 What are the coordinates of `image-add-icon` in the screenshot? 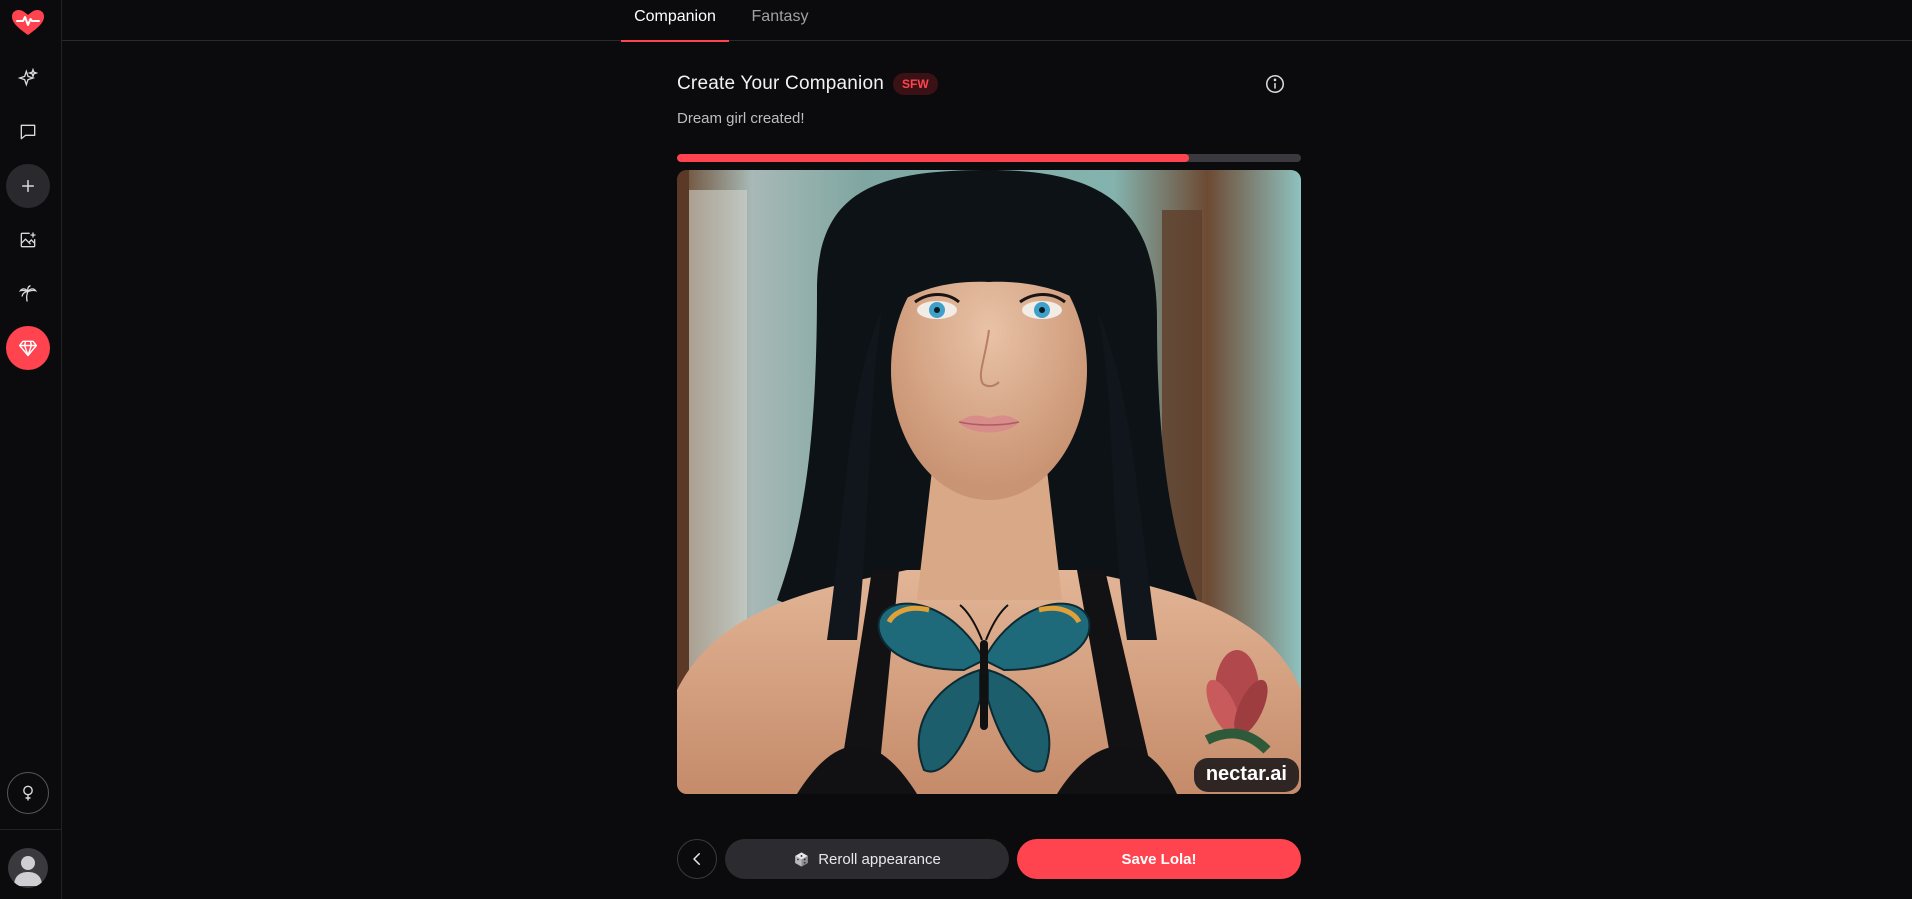 It's located at (28, 240).